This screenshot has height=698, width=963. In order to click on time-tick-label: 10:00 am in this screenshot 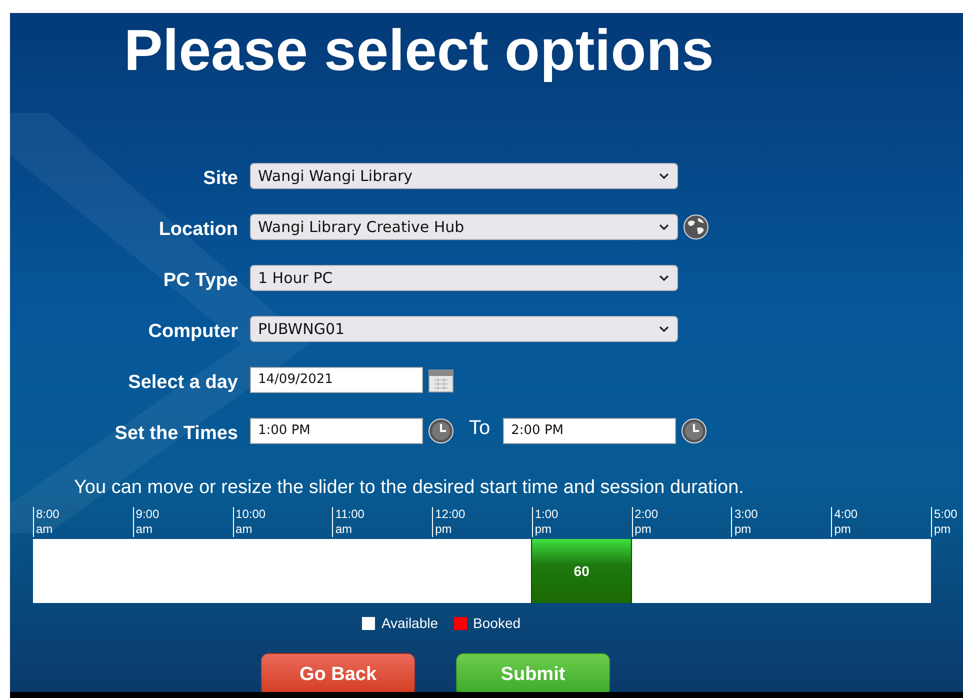, I will do `click(249, 522)`.